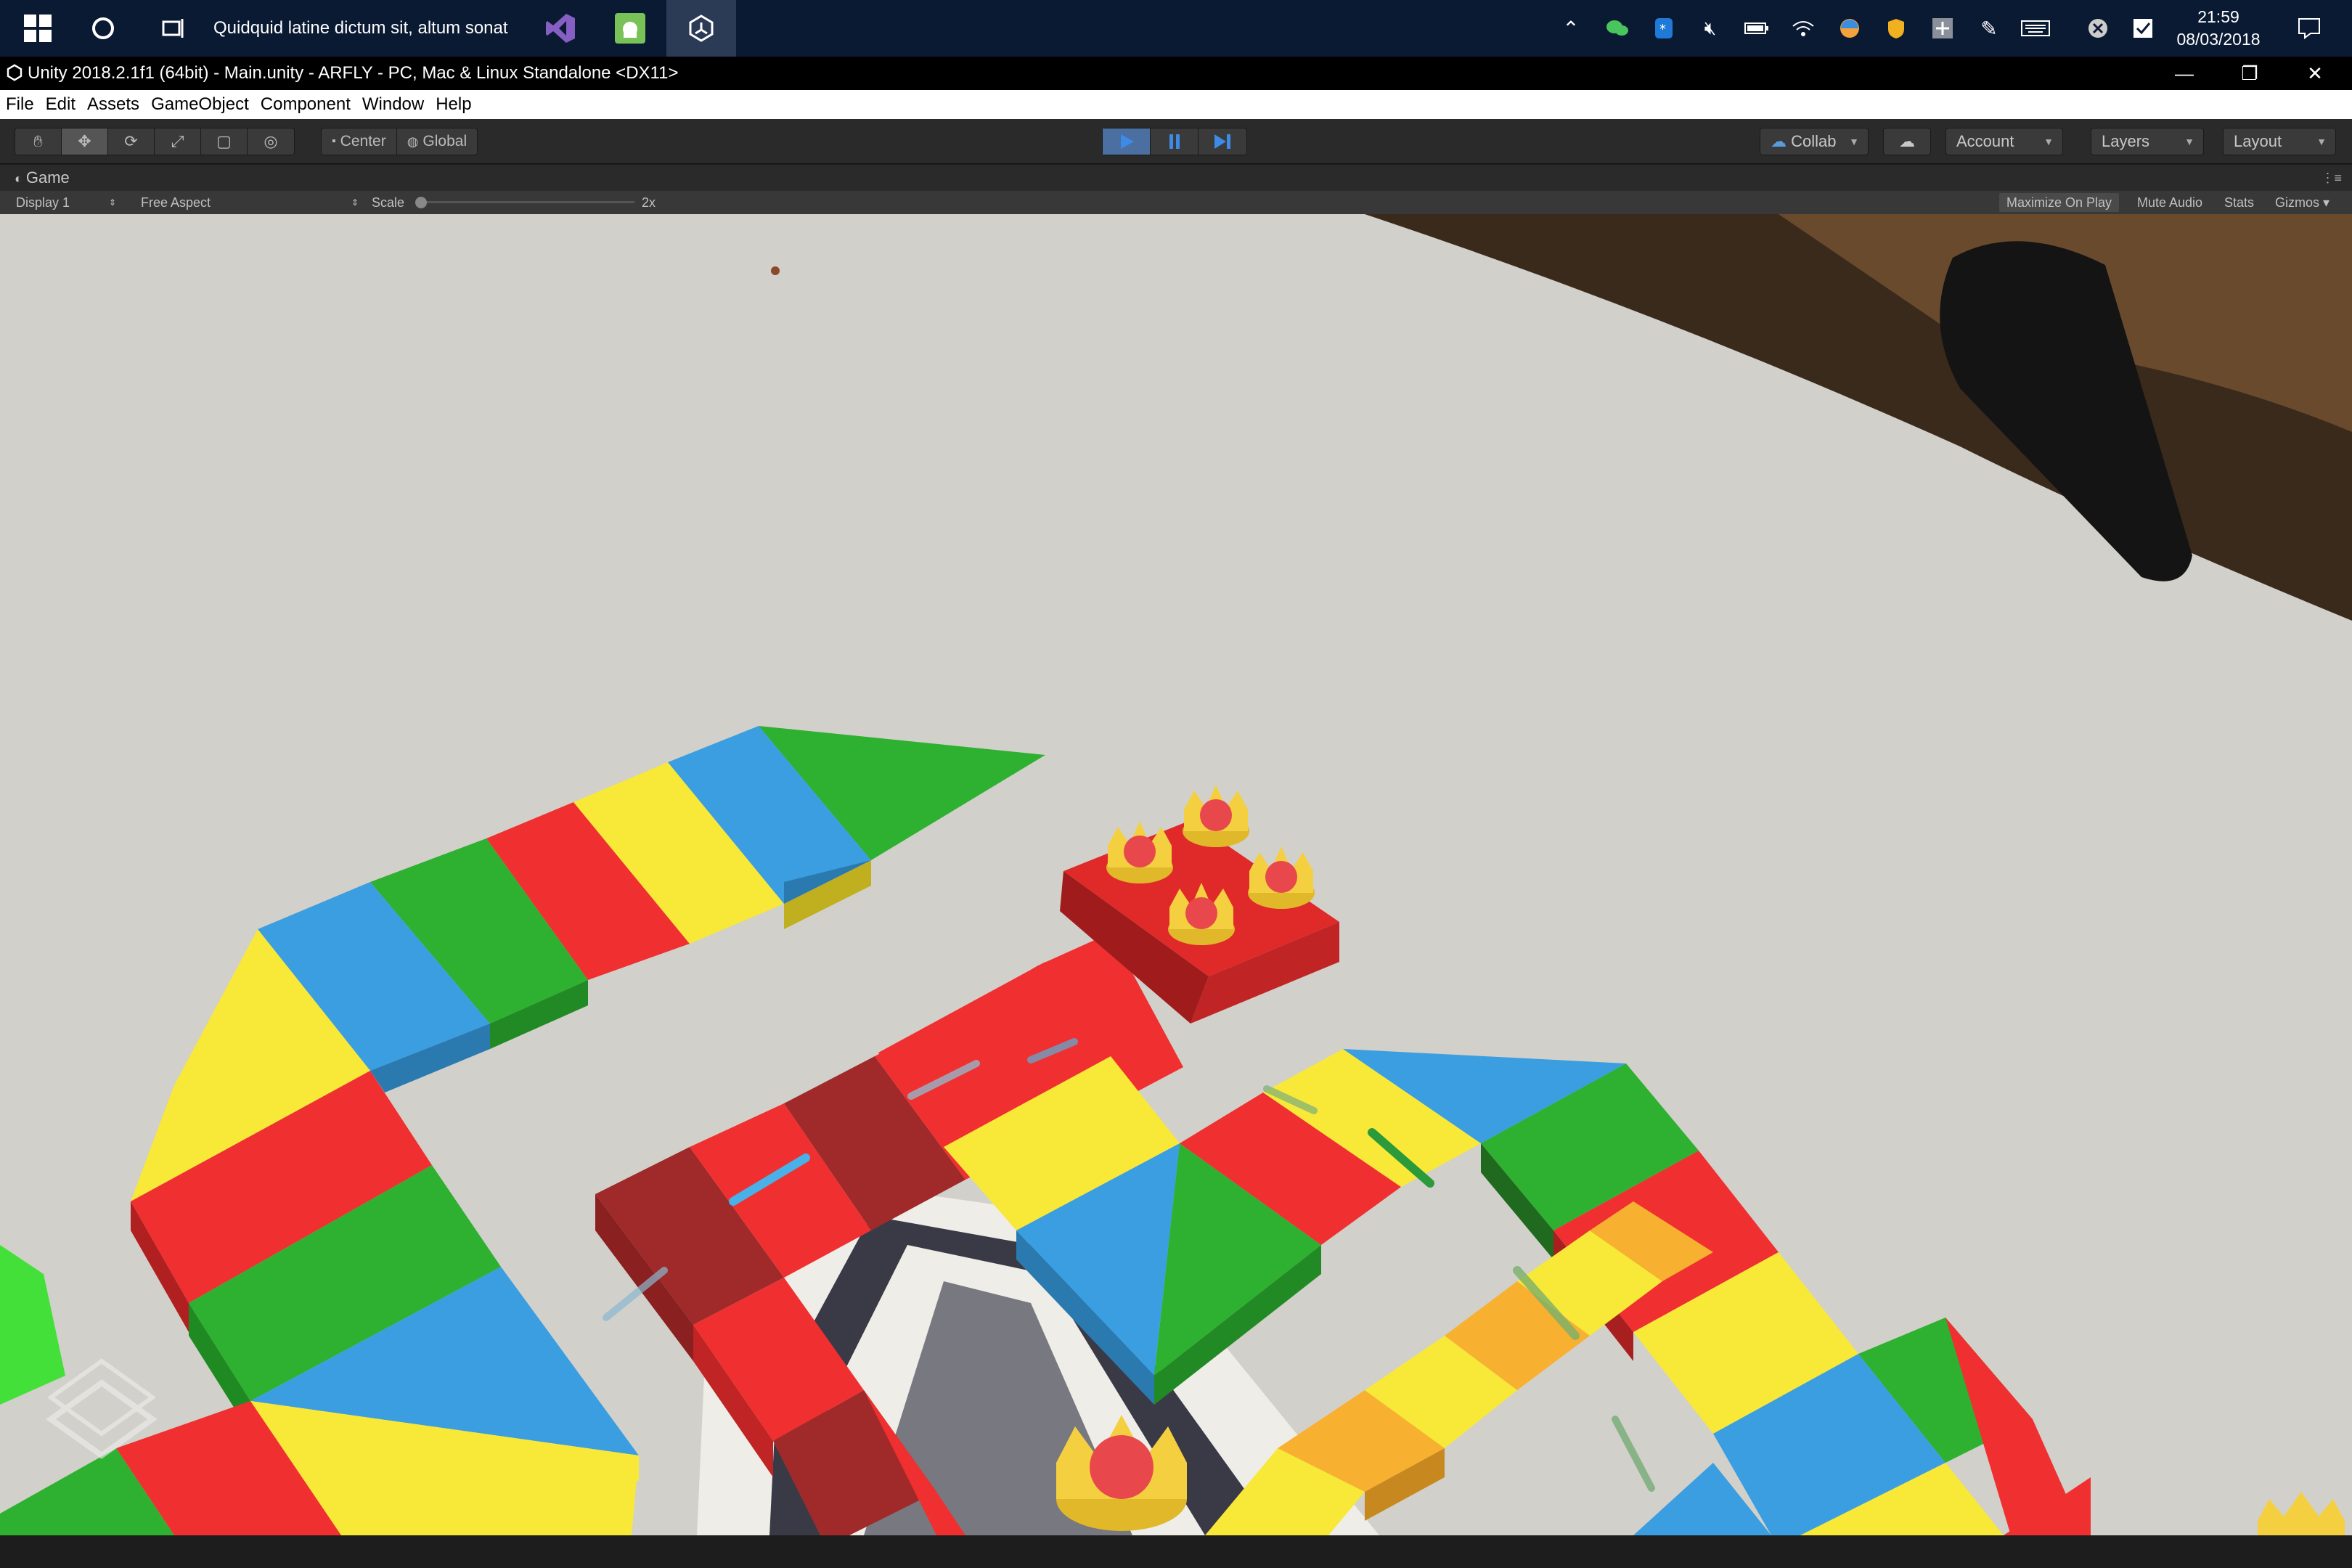  What do you see at coordinates (1618, 29) in the screenshot?
I see `wechat-icon` at bounding box center [1618, 29].